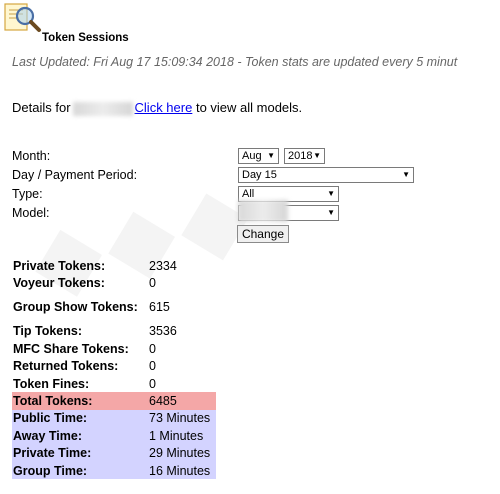  I want to click on stat-label: Tip Tokens:, so click(47, 331).